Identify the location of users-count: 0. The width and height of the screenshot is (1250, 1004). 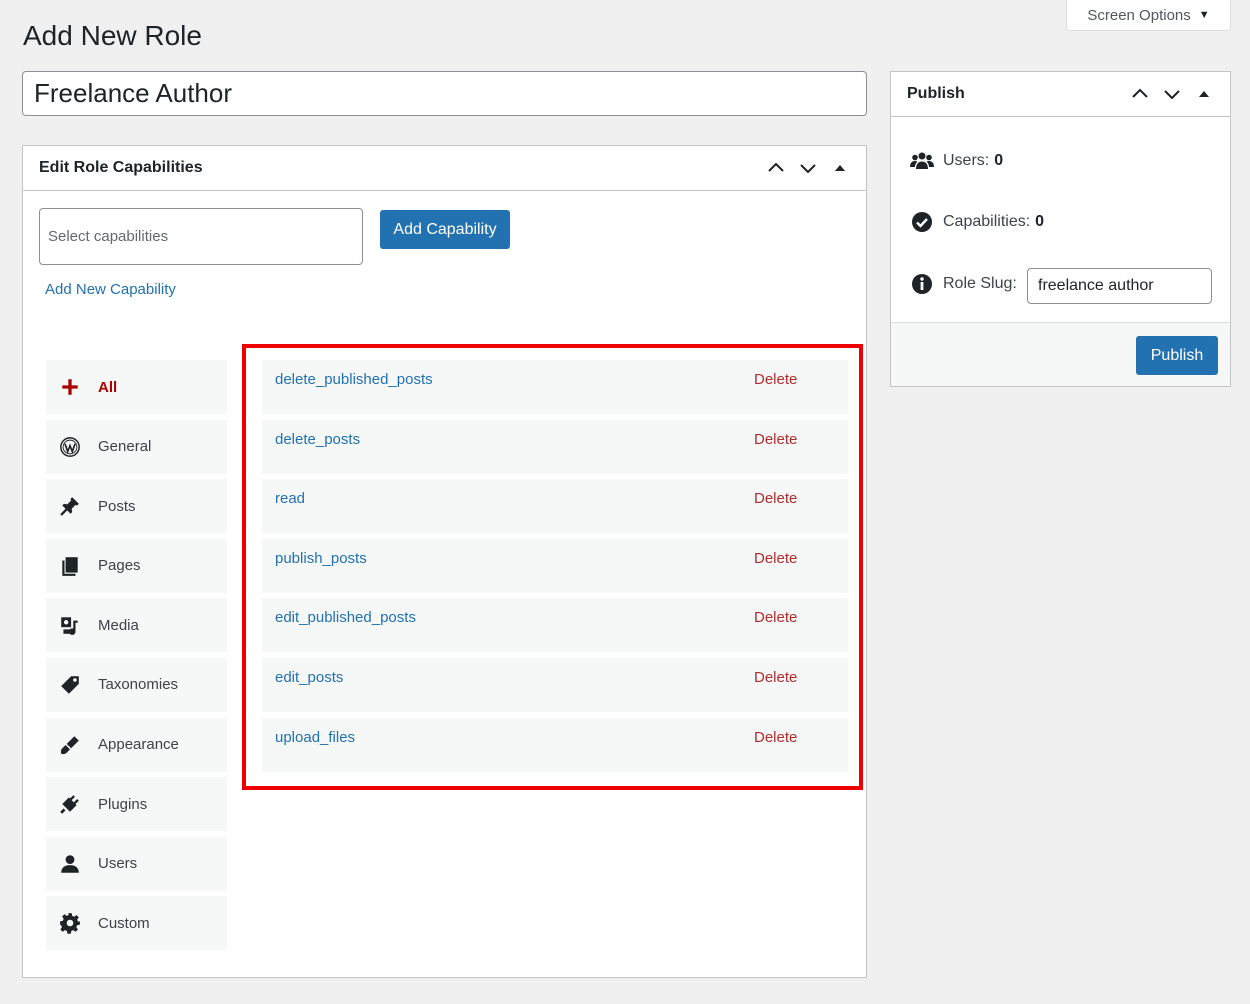
(999, 160).